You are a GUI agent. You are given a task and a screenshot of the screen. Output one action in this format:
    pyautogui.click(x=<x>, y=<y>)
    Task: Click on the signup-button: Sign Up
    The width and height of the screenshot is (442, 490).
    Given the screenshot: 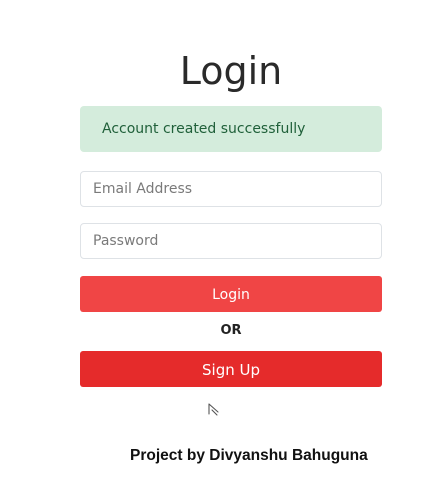 What is the action you would take?
    pyautogui.click(x=231, y=369)
    